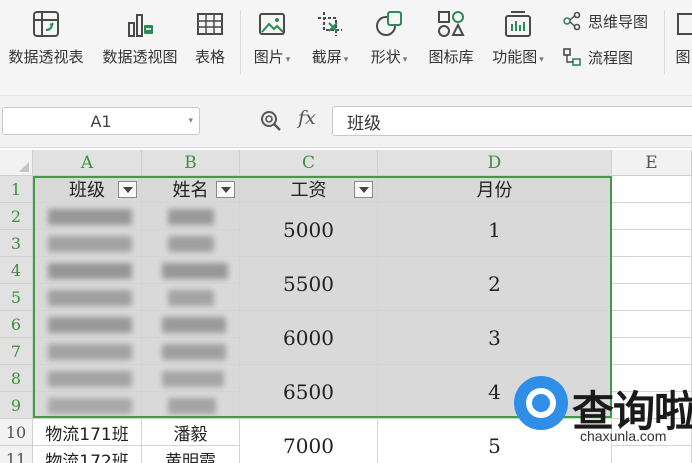 The image size is (692, 463). I want to click on row-header-2: 2, so click(16, 216).